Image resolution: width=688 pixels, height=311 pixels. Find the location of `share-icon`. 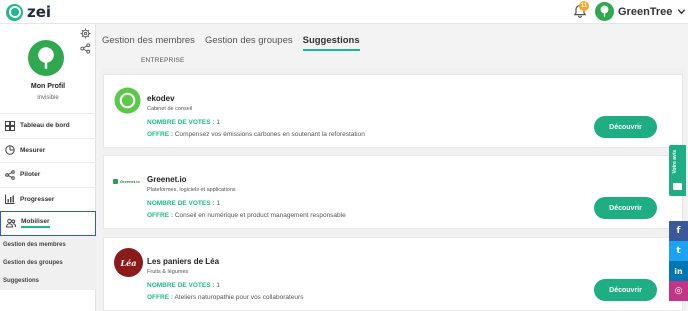

share-icon is located at coordinates (85, 48).